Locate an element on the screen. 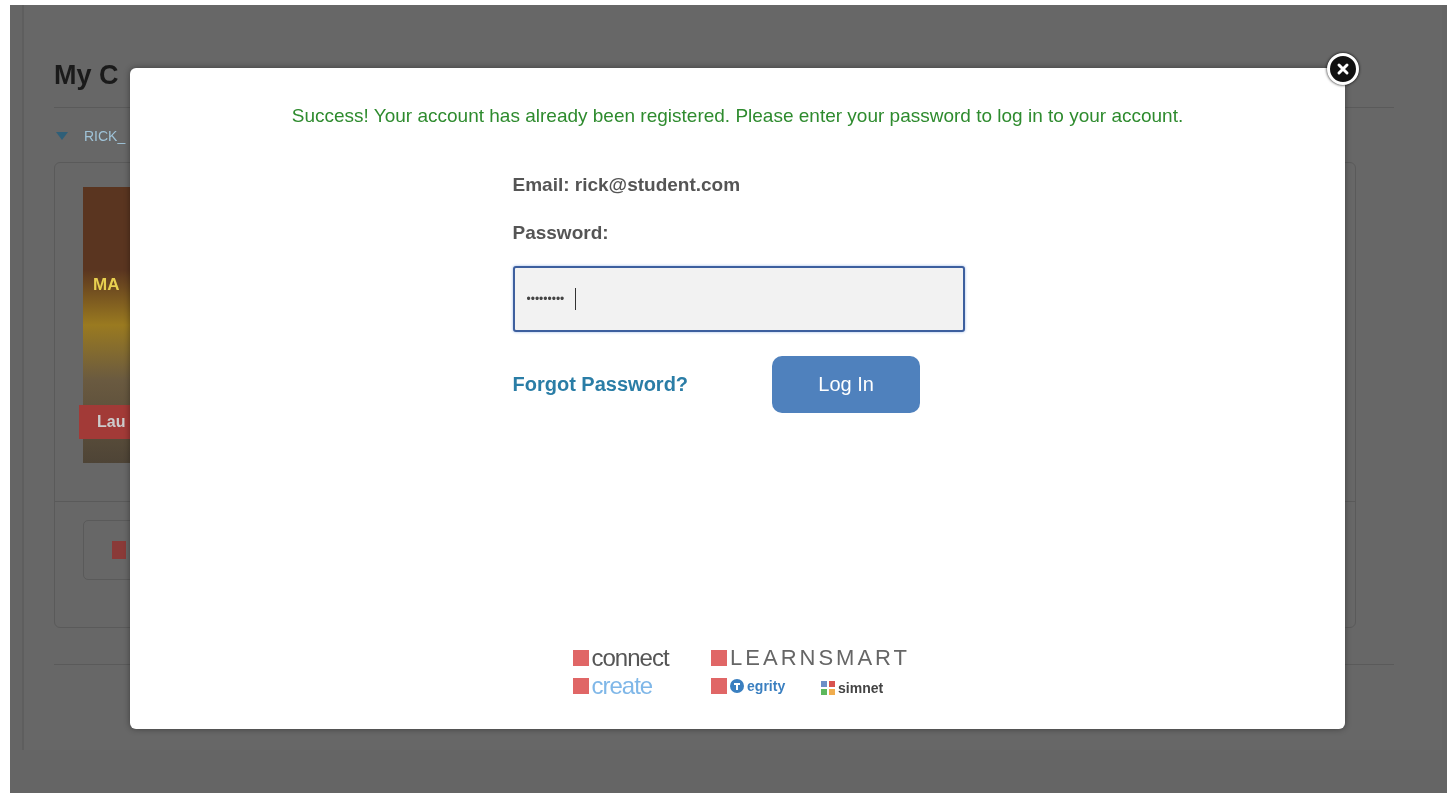  login-button: Log In is located at coordinates (846, 384).